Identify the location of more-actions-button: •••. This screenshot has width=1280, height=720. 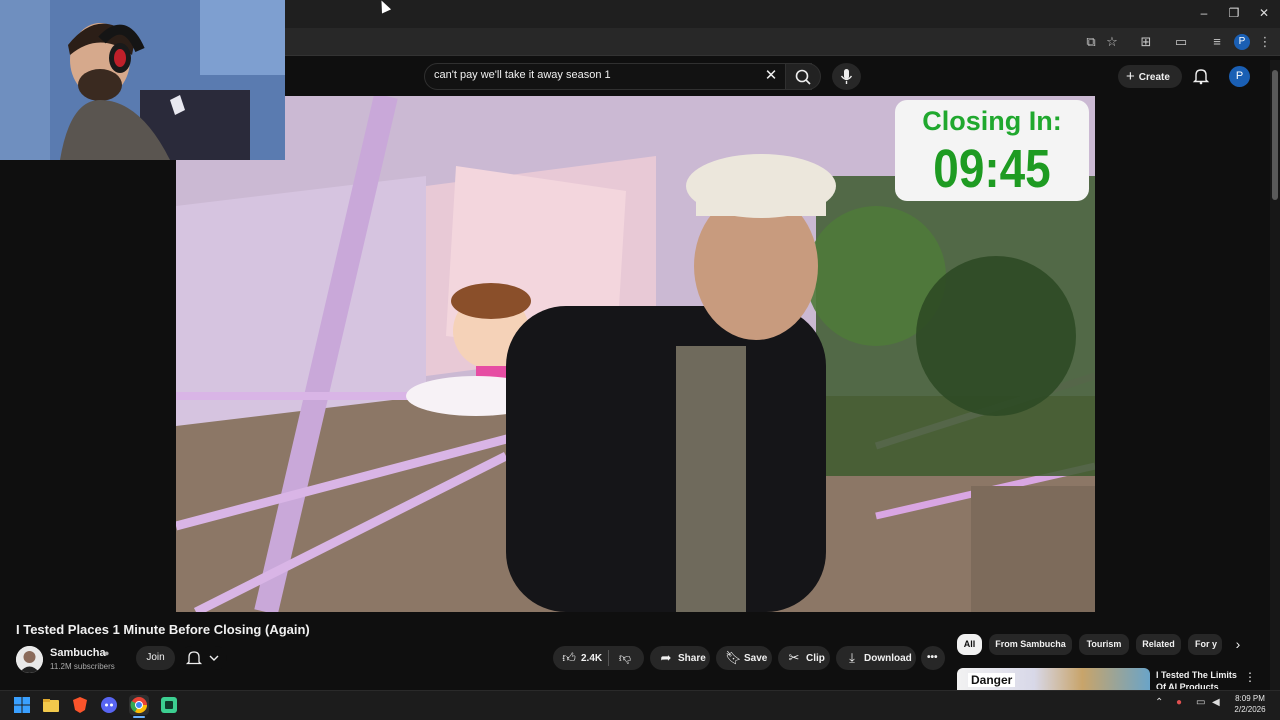
(933, 658).